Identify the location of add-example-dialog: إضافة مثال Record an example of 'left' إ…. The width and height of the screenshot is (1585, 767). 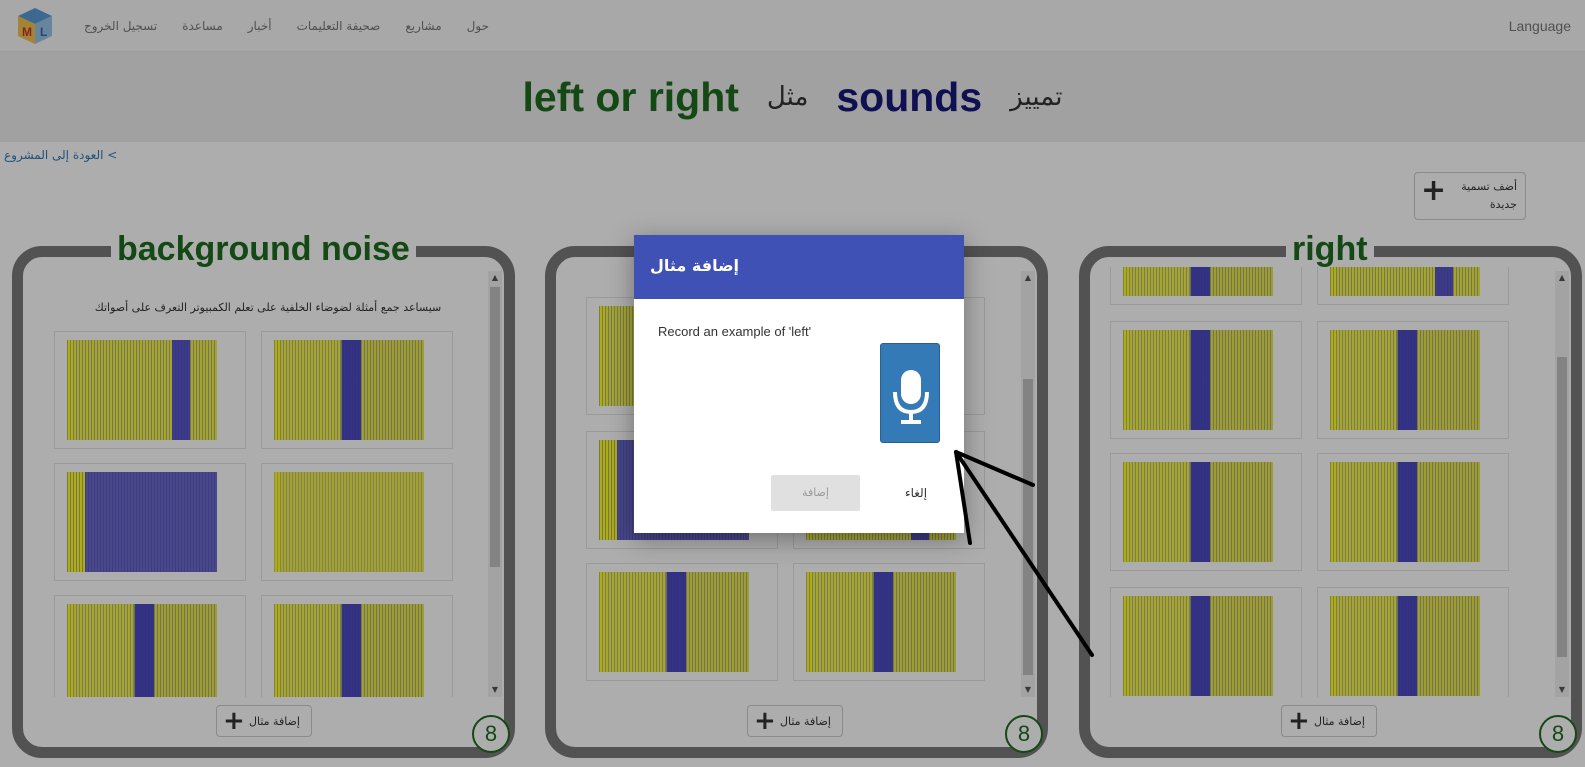
(799, 384).